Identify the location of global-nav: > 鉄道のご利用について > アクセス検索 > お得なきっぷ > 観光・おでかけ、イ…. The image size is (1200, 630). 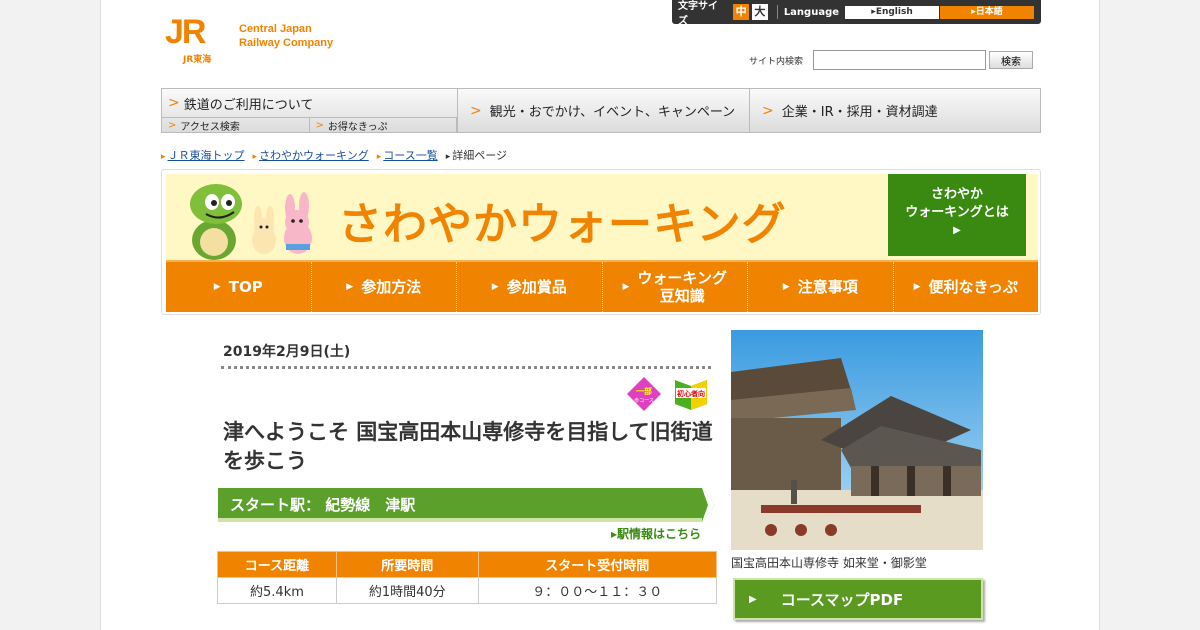
(601, 110).